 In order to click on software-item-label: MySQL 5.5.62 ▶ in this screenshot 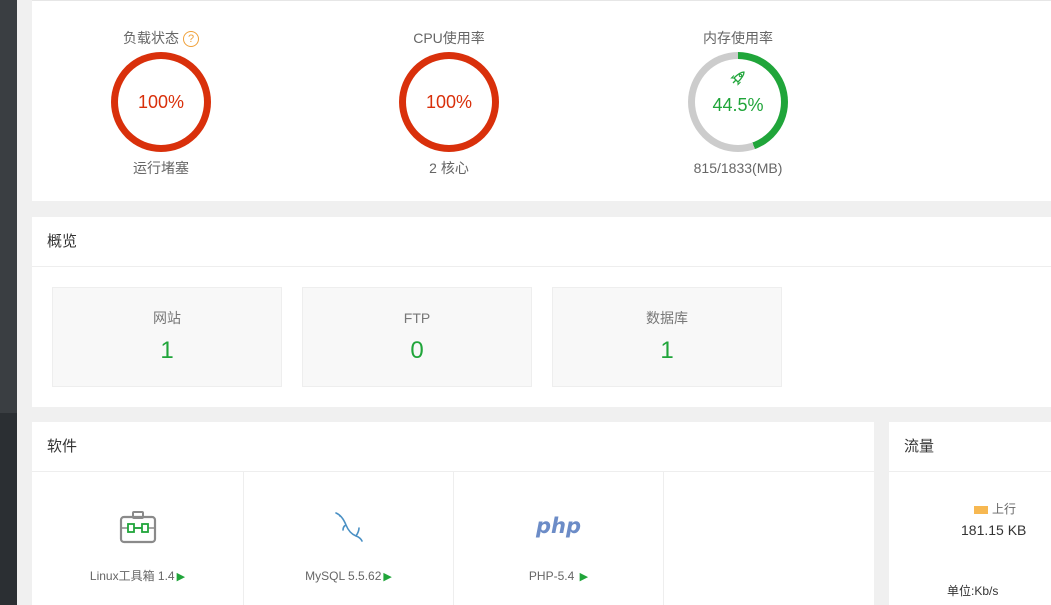, I will do `click(348, 576)`.